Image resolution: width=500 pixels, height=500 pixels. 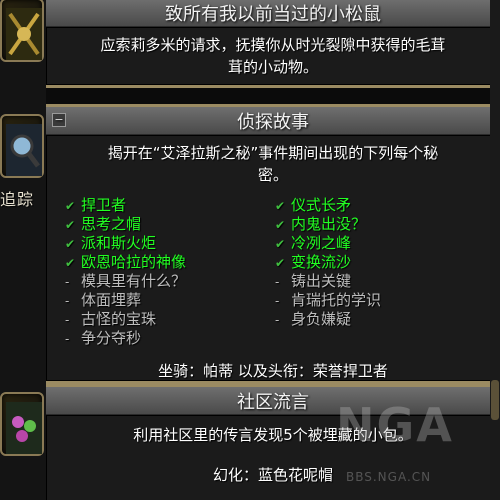 What do you see at coordinates (272, 175) in the screenshot?
I see `description-line: 密。` at bounding box center [272, 175].